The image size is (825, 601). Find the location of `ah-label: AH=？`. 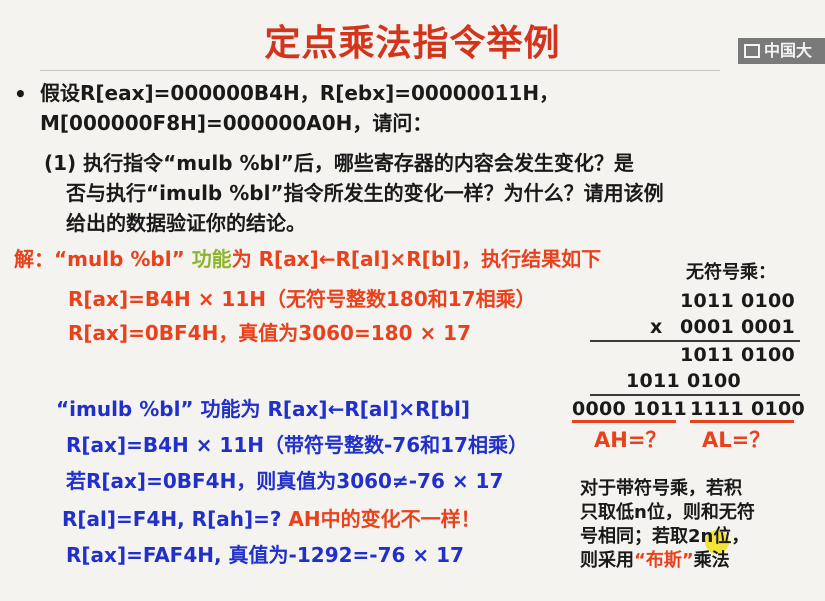

ah-label: AH=？ is located at coordinates (630, 440).